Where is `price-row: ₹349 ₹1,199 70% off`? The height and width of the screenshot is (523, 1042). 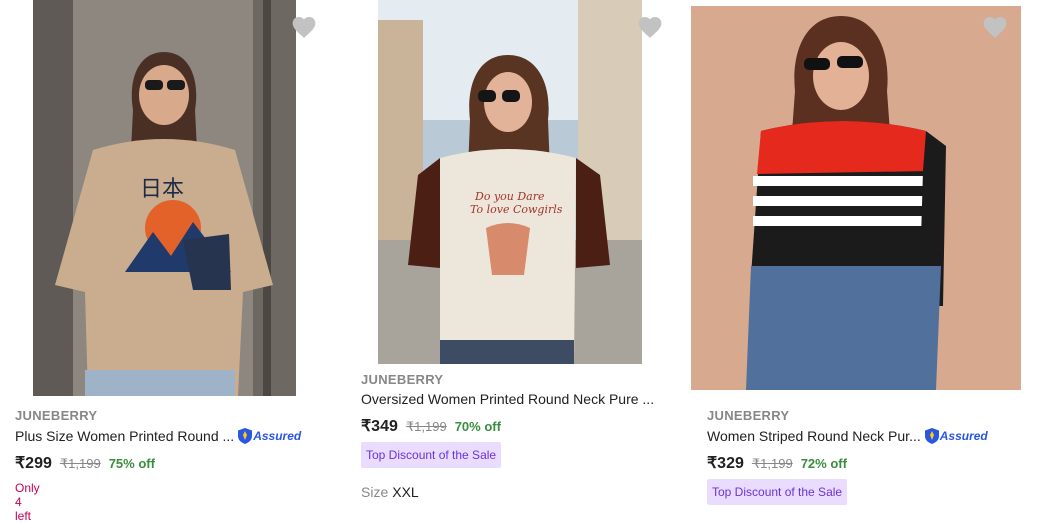 price-row: ₹349 ₹1,199 70% off is located at coordinates (431, 426).